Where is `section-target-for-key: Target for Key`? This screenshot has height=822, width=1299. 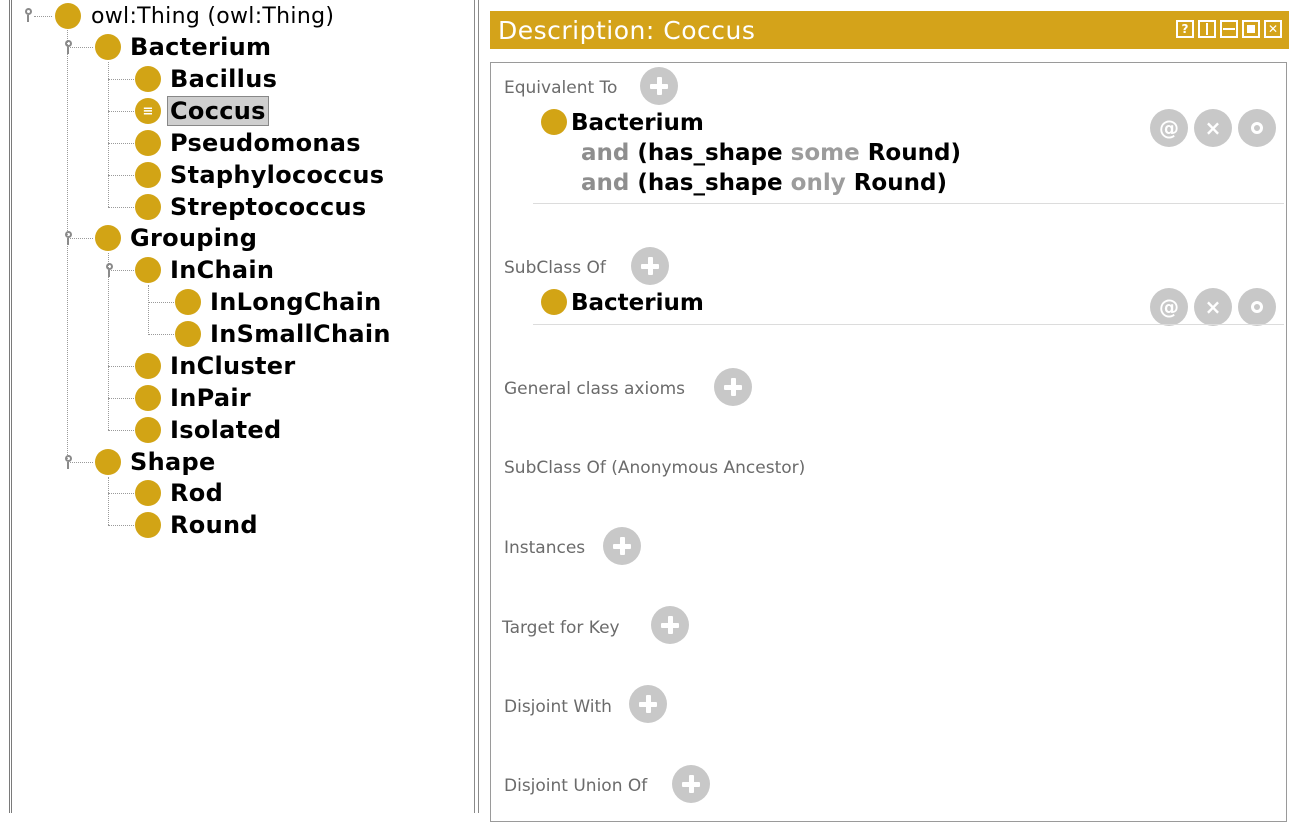 section-target-for-key: Target for Key is located at coordinates (561, 628).